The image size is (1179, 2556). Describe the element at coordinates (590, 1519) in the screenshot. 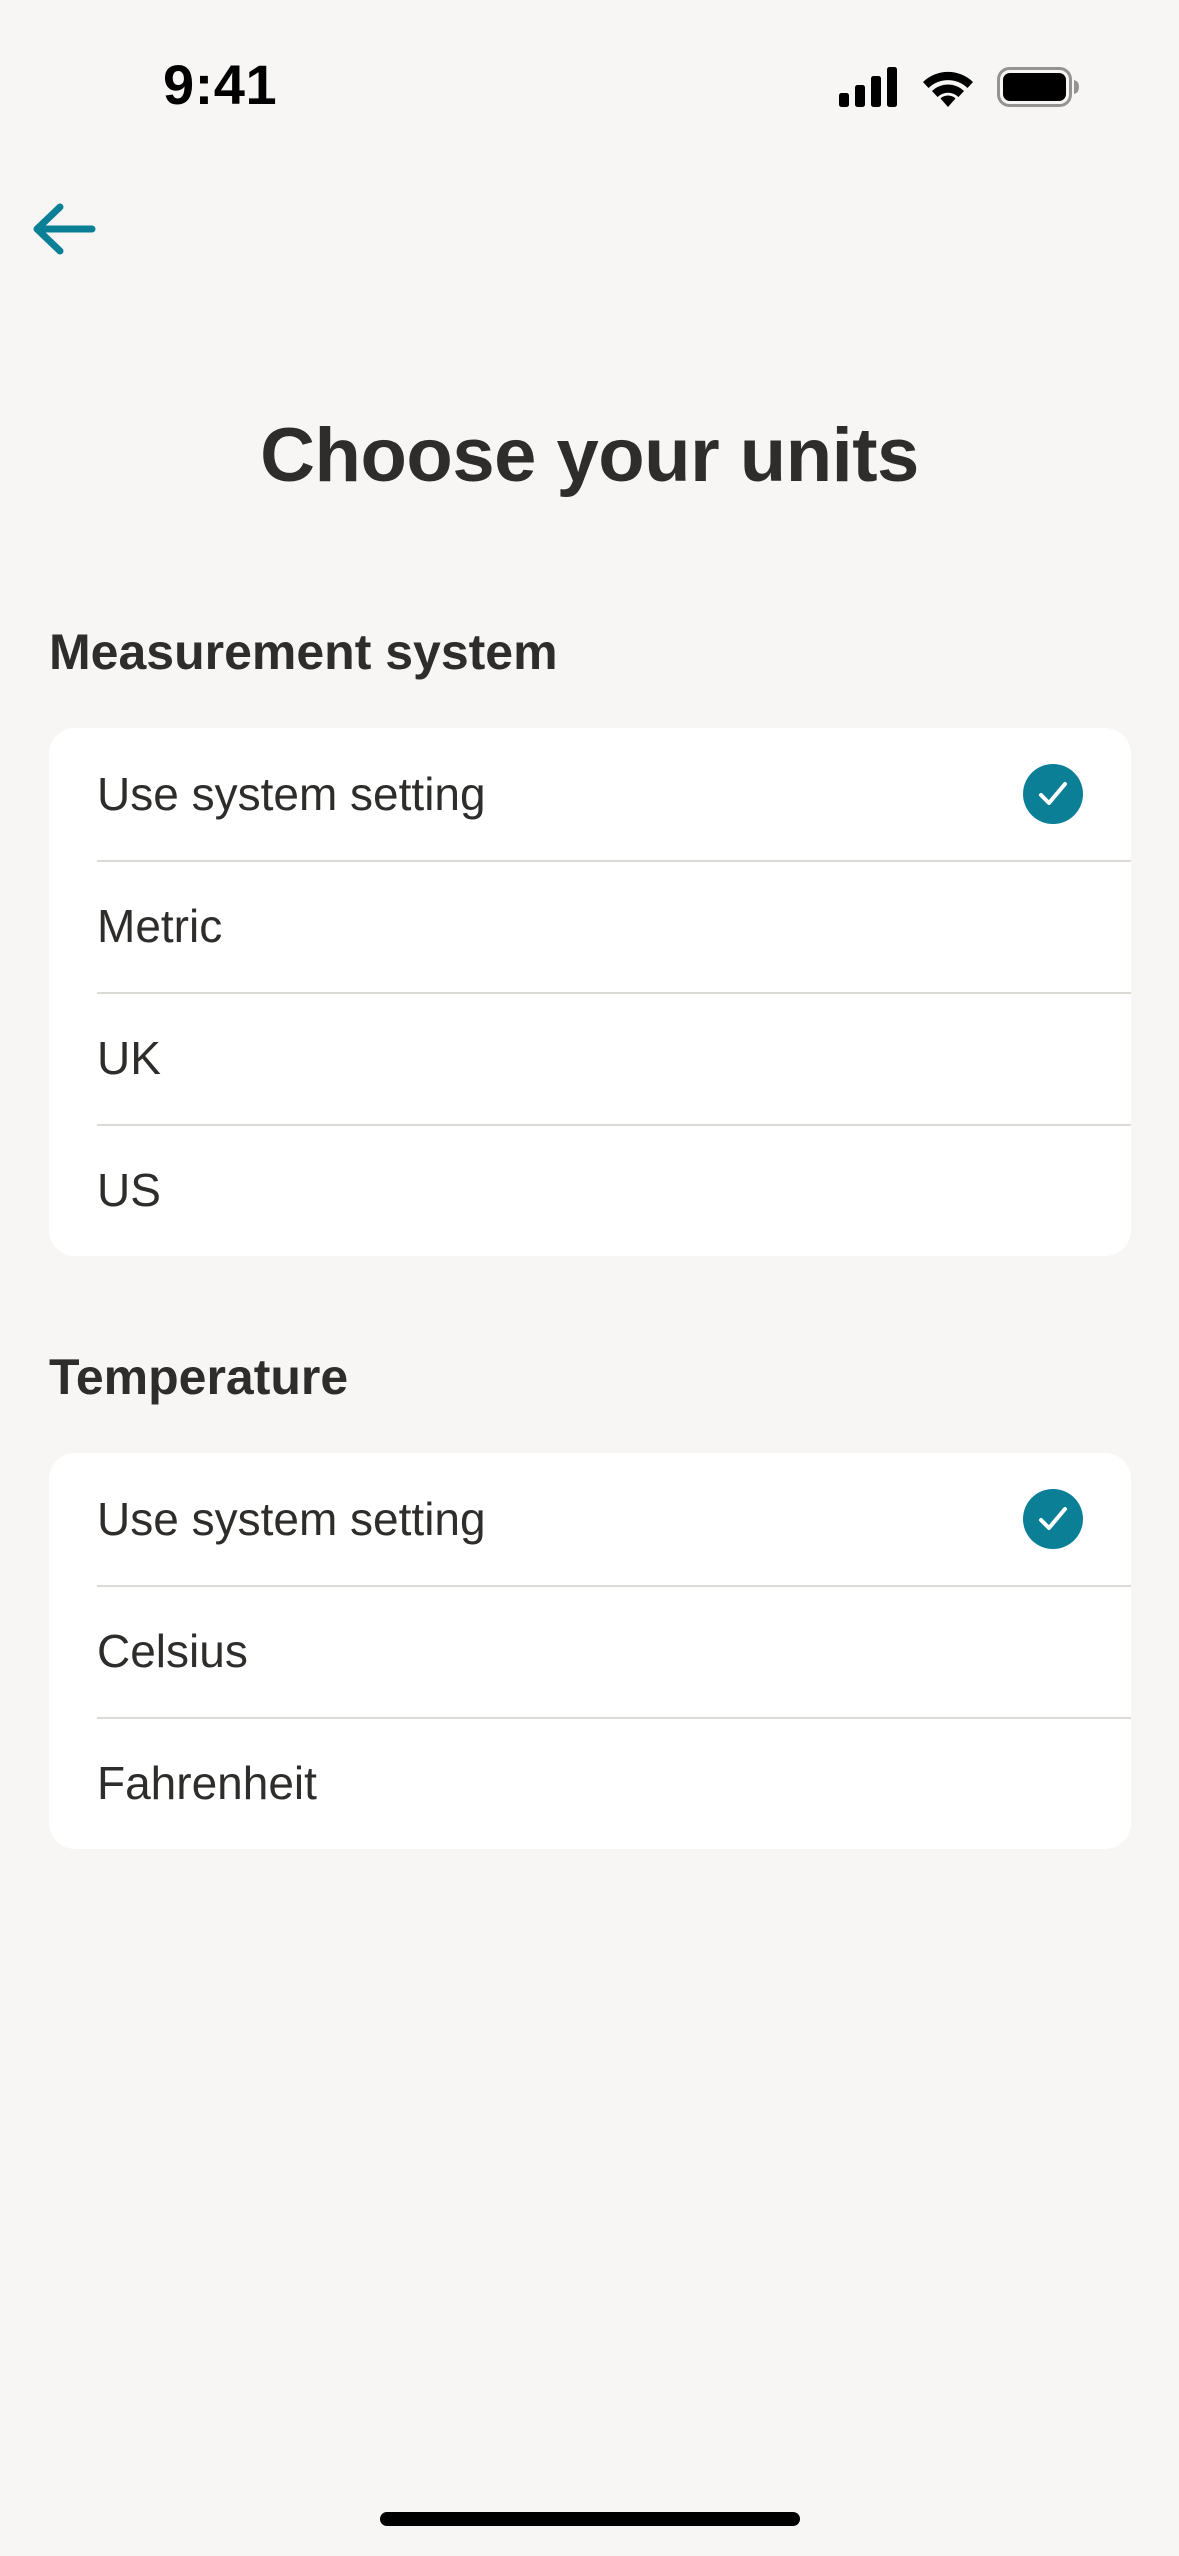

I see `option-temperature-system-setting: Use system setting` at that location.